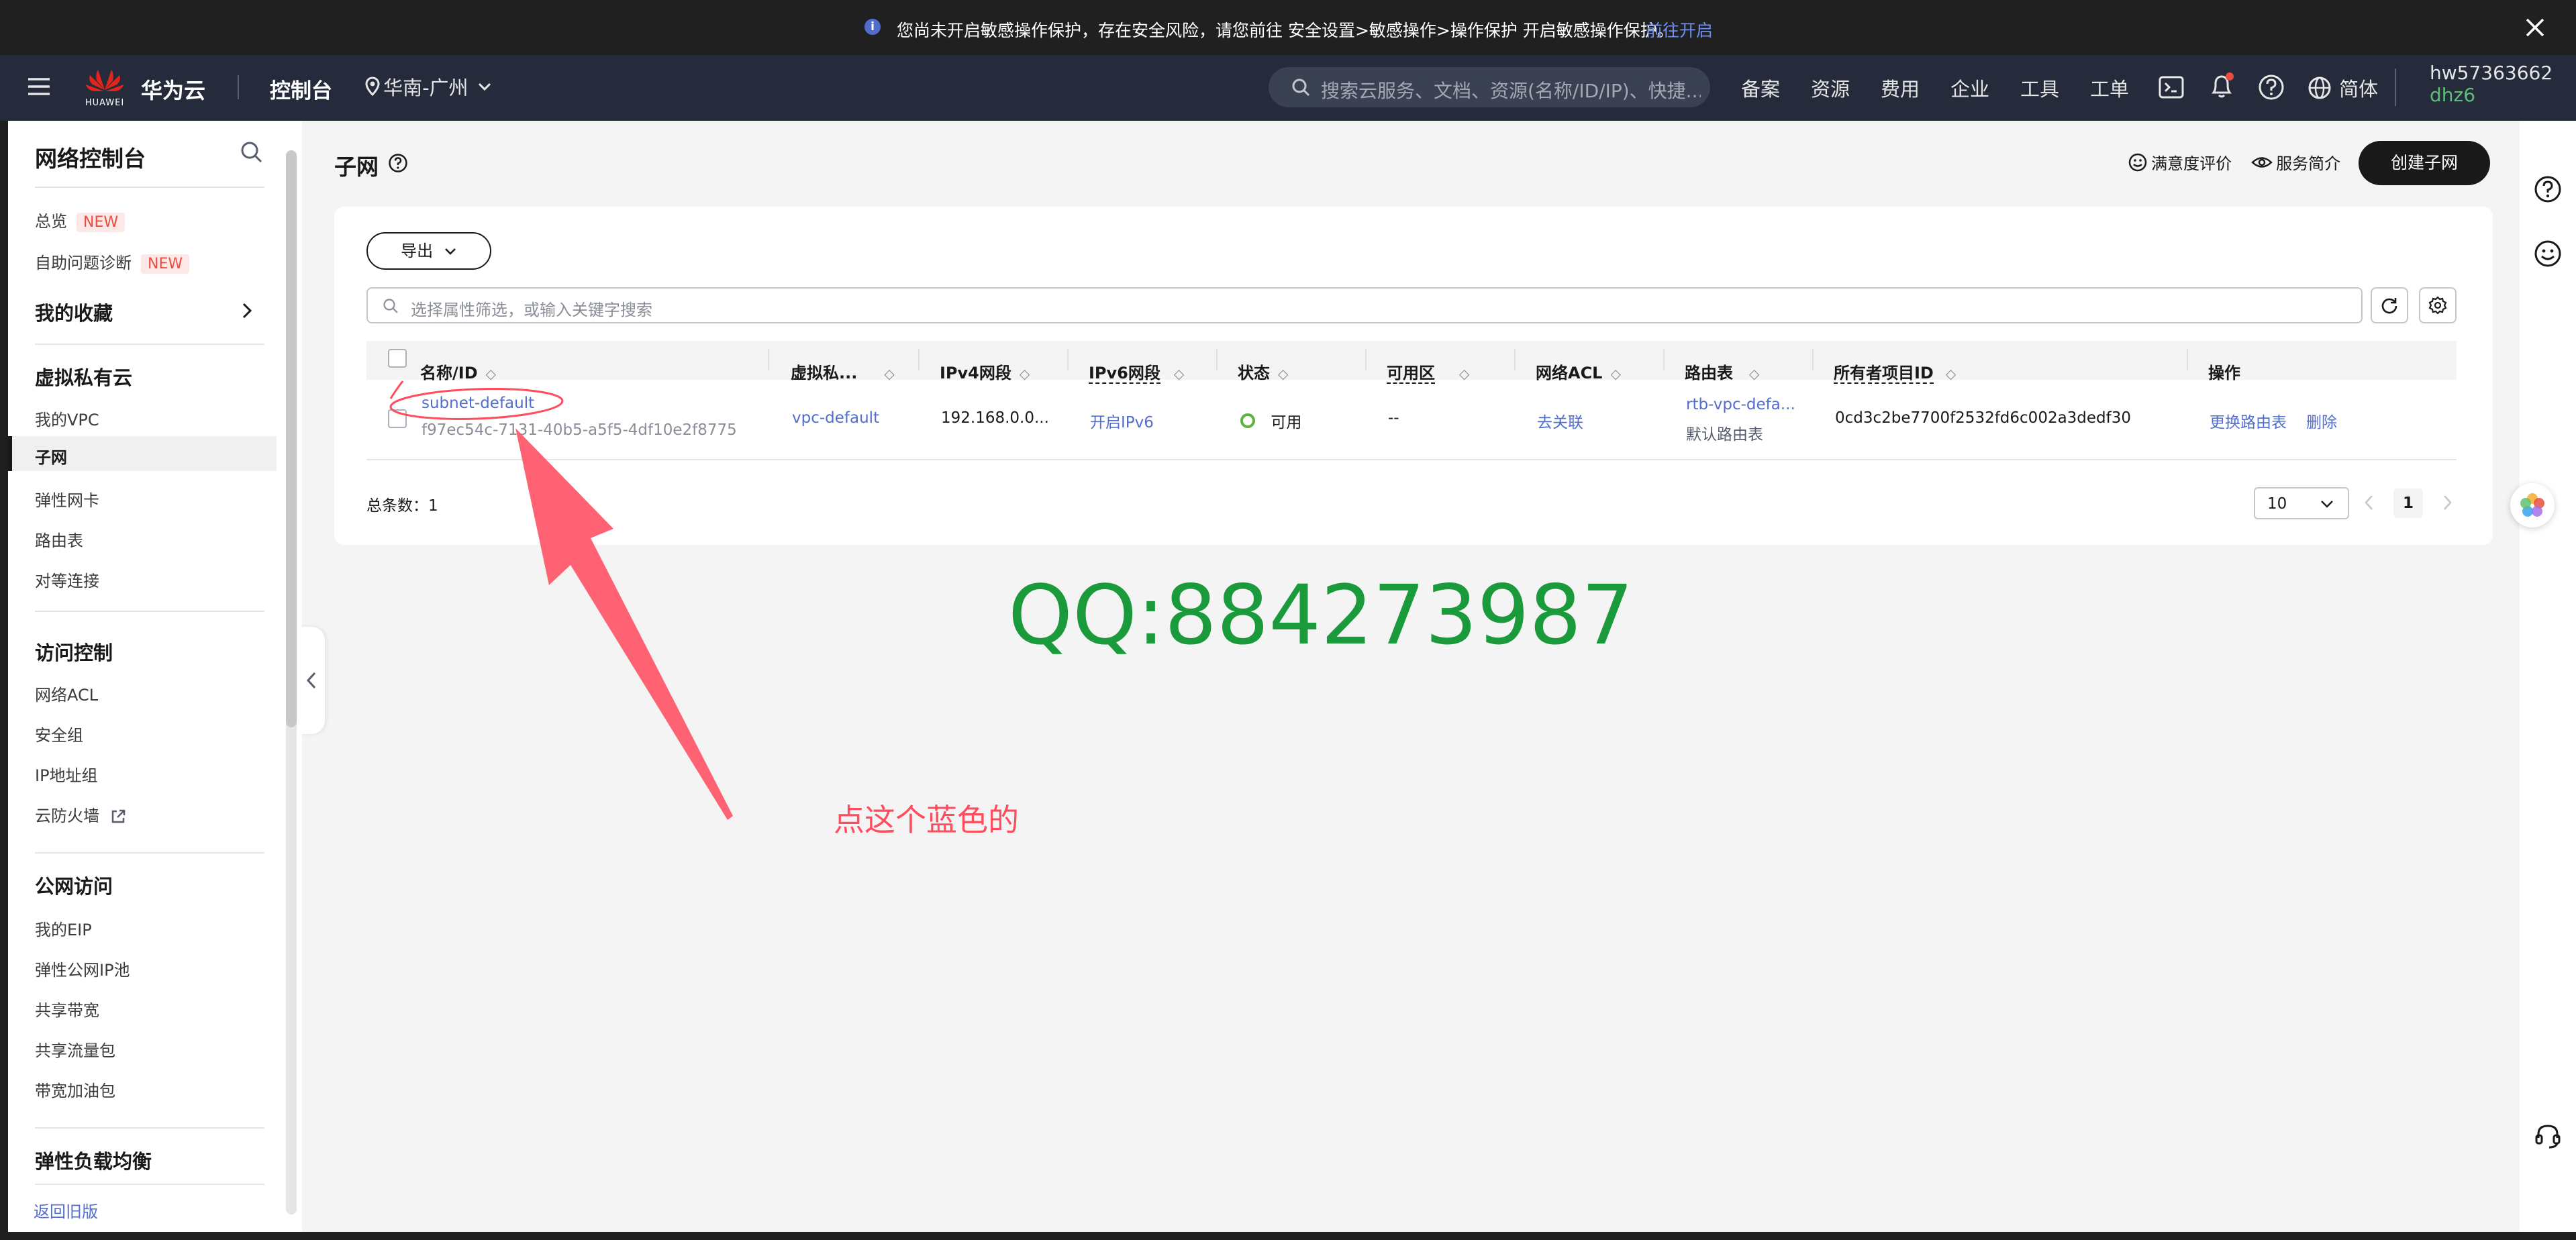  Describe the element at coordinates (66, 693) in the screenshot. I see `sidebar-item-acl: 网络ACL` at that location.